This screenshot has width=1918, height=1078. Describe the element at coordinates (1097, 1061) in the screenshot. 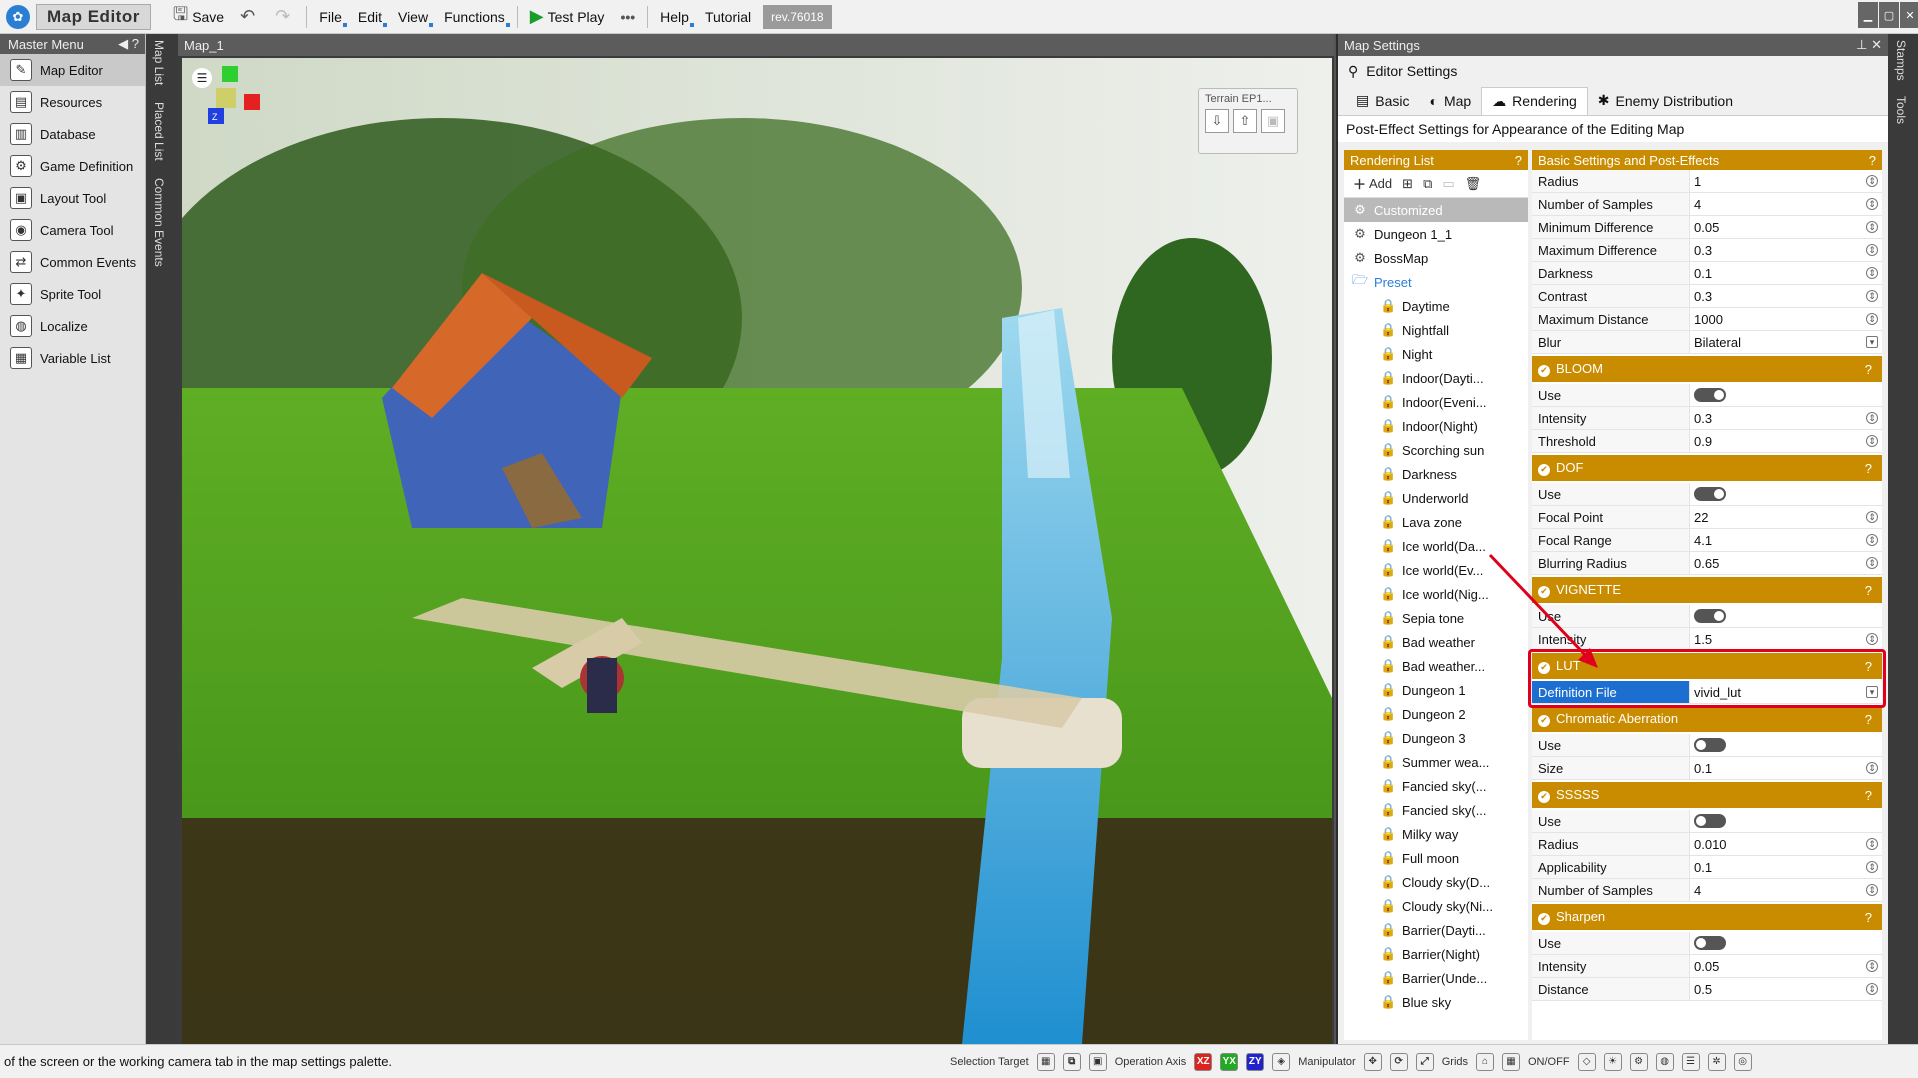

I see `selection-event-icon: ▣` at that location.